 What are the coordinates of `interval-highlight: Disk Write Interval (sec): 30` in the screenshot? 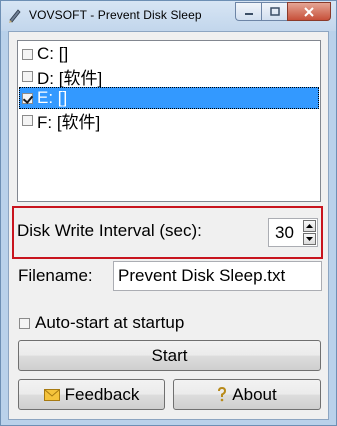 It's located at (167, 232).